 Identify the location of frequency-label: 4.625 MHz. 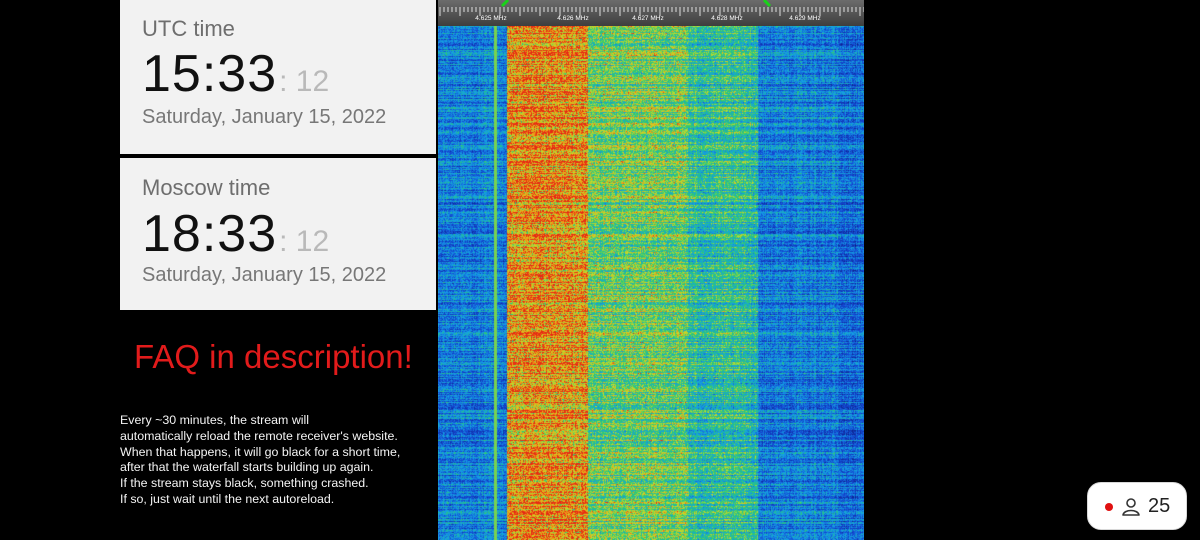
(490, 18).